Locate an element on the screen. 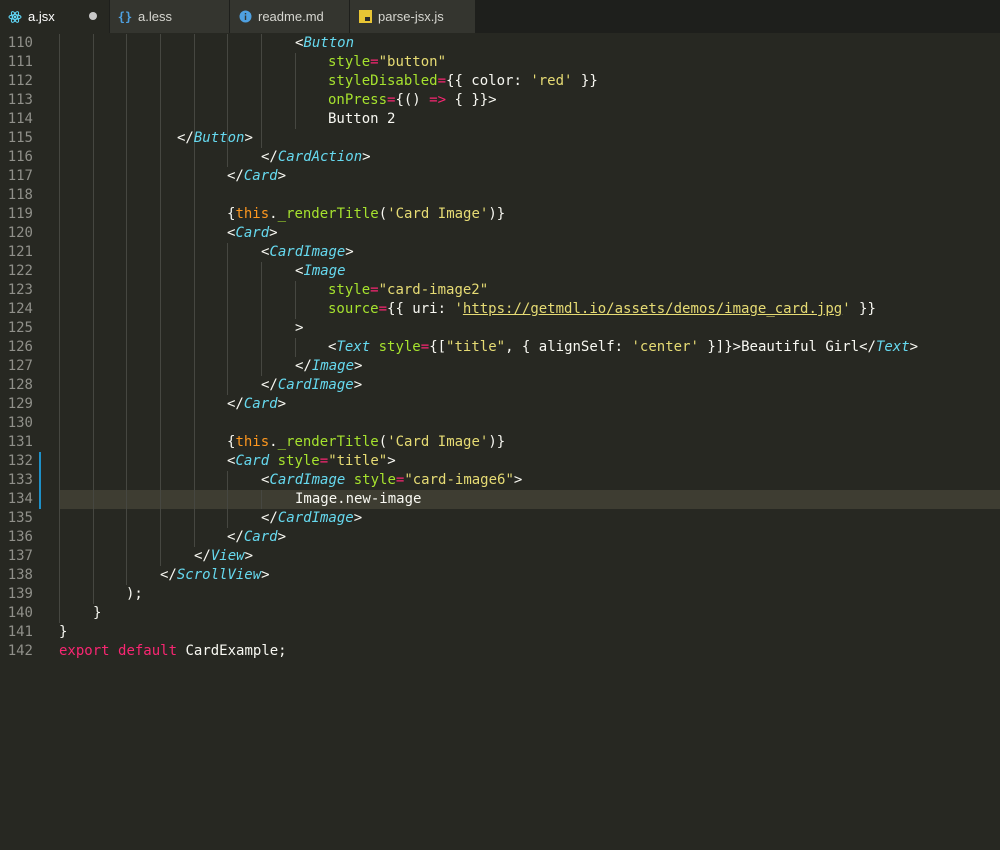 The width and height of the screenshot is (1000, 850). line-number: 124 is located at coordinates (16, 309).